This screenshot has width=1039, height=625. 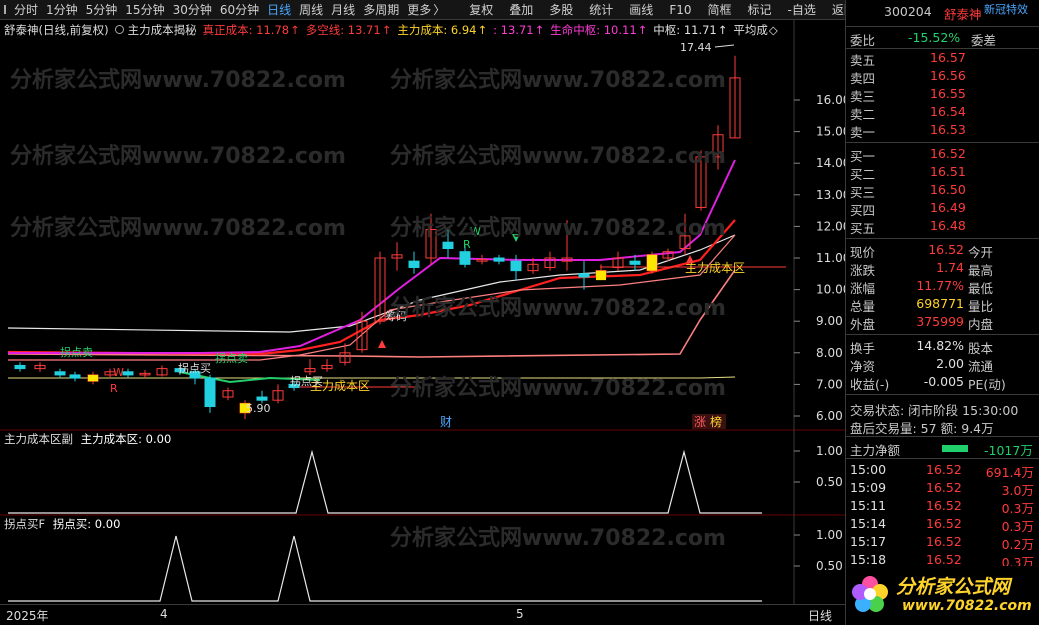 I want to click on tool-button-2: 多股, so click(x=561, y=9).